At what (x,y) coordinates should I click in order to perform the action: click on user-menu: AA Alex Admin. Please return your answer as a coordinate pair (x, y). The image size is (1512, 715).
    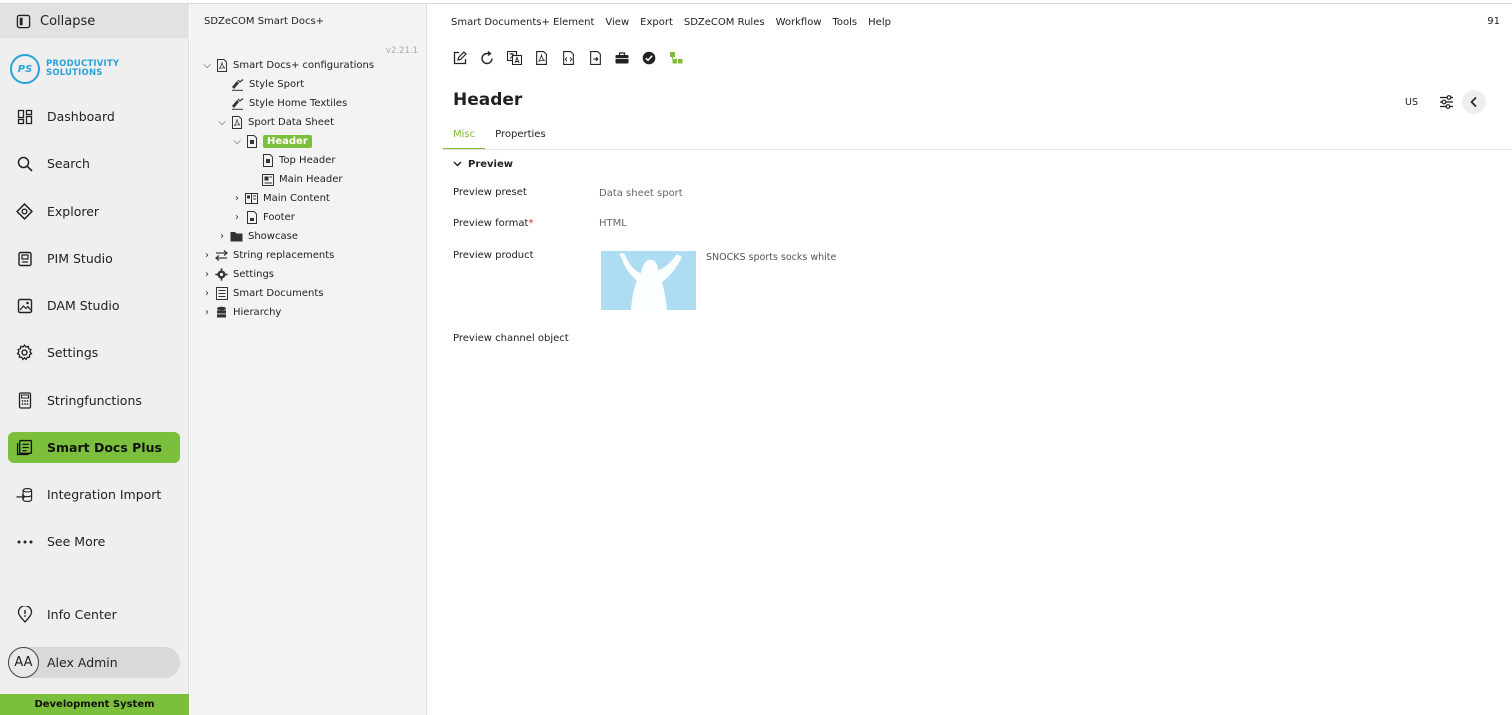
    Looking at the image, I should click on (94, 662).